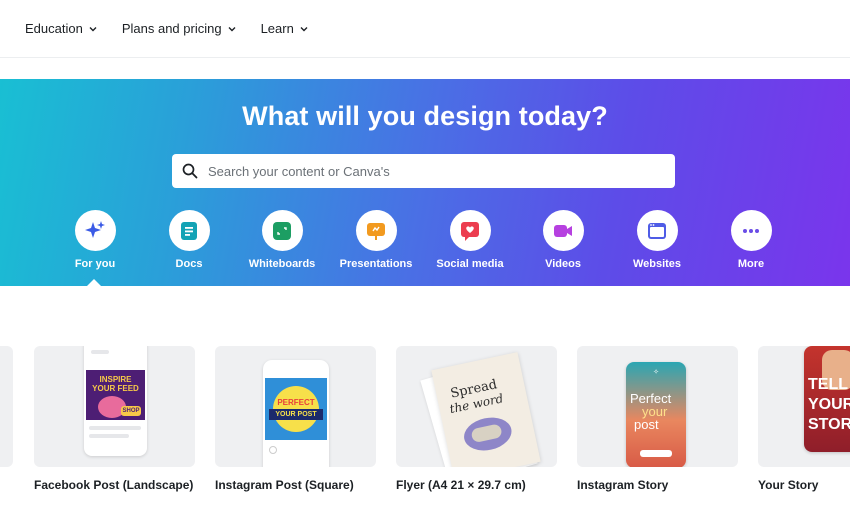  I want to click on art-text: YOUR, so click(829, 404).